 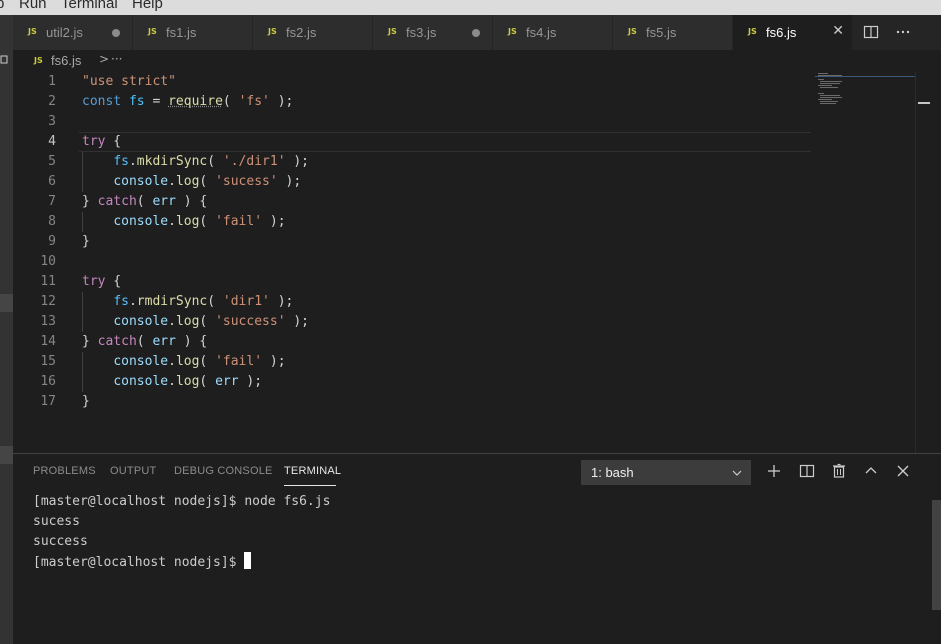 What do you see at coordinates (48, 301) in the screenshot?
I see `line-number: 12` at bounding box center [48, 301].